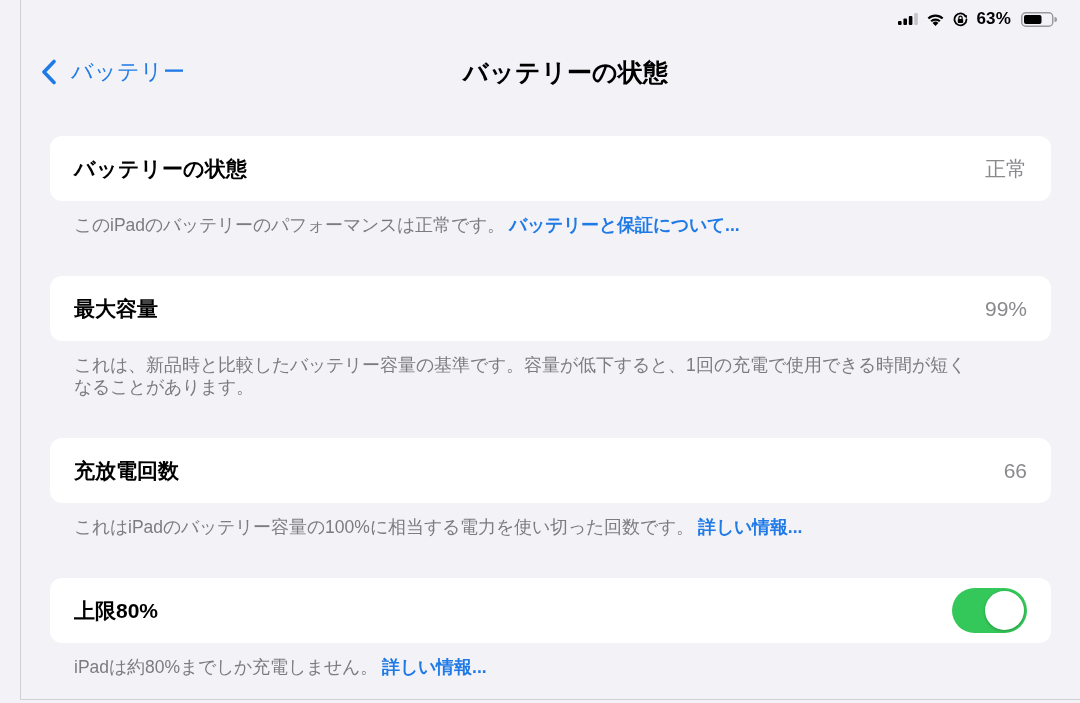 The image size is (1080, 703). I want to click on chevron-left-icon, so click(49, 72).